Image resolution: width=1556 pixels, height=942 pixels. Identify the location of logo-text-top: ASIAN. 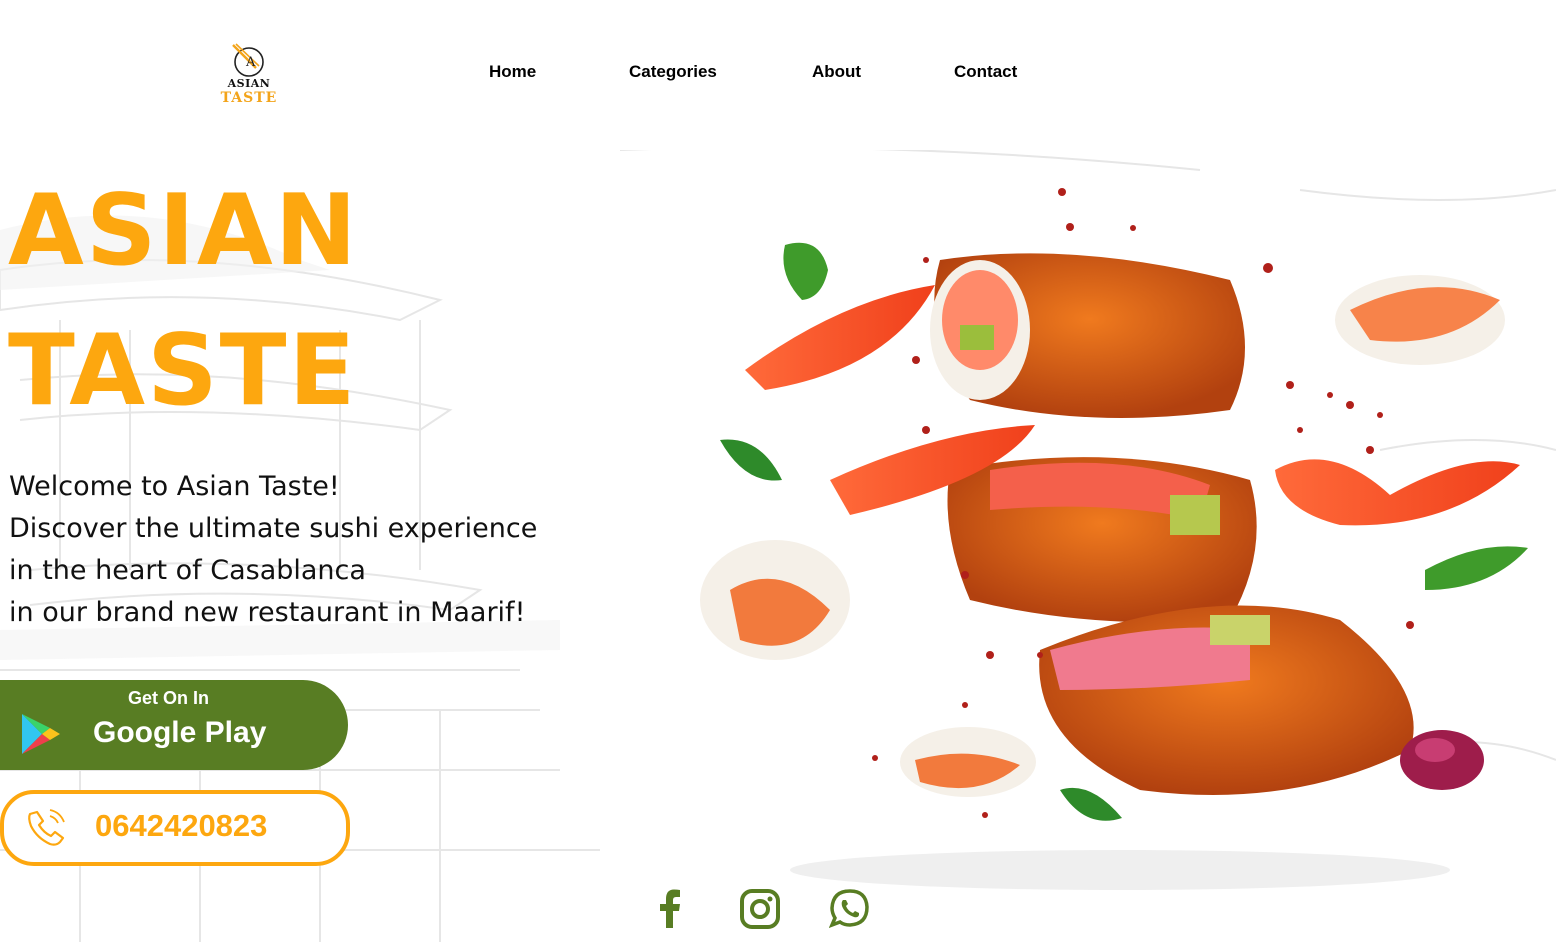
(249, 83).